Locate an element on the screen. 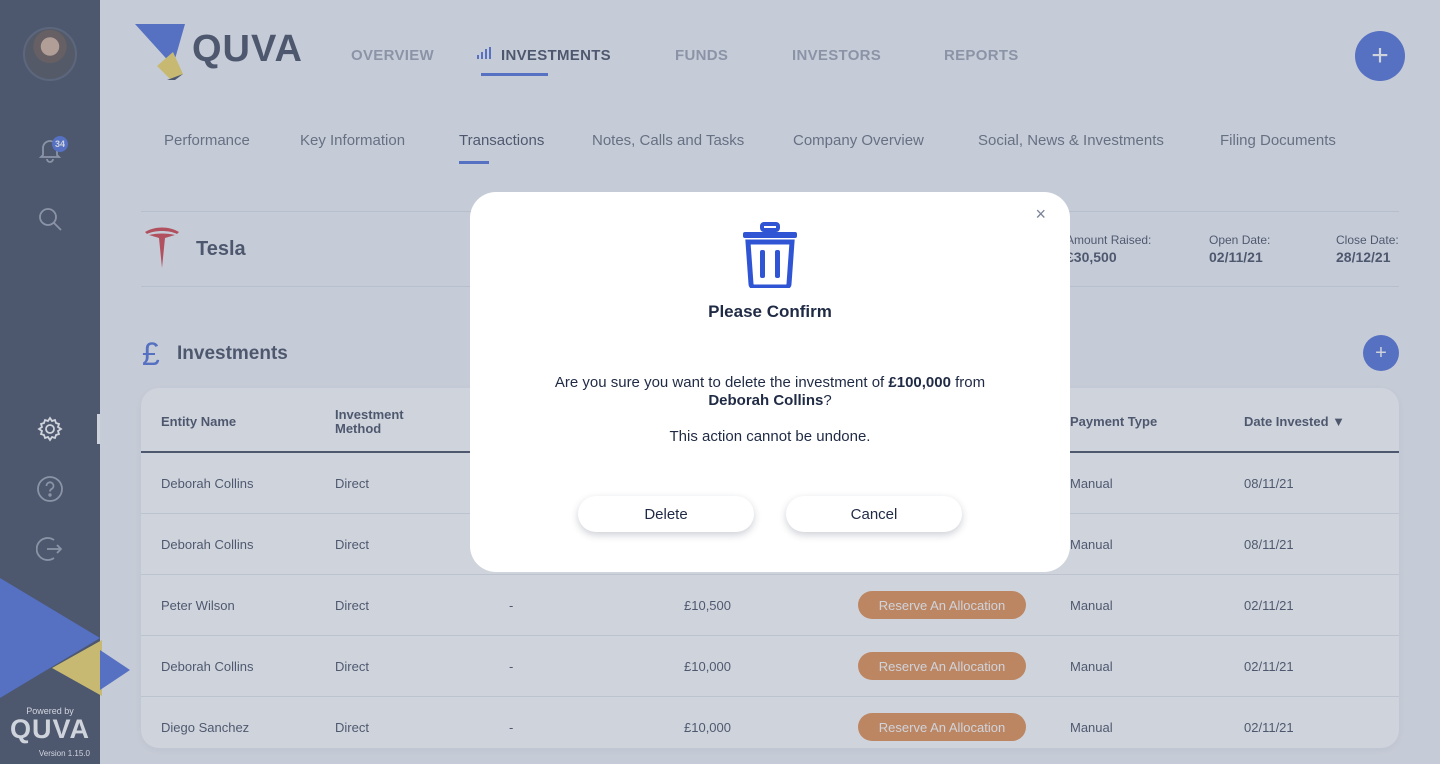 The height and width of the screenshot is (764, 1440). modal-note: This action cannot be undone. is located at coordinates (770, 436).